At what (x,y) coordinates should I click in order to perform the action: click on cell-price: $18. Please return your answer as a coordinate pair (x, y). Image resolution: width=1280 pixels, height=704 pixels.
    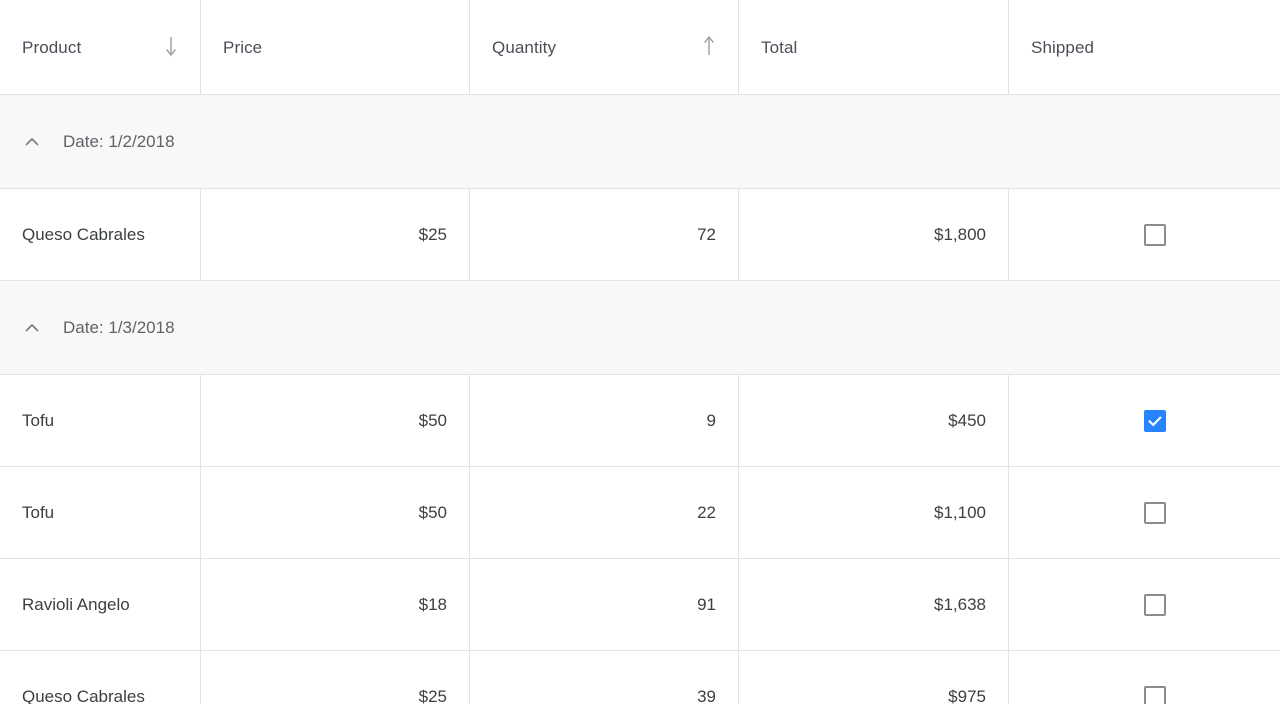
    Looking at the image, I should click on (335, 604).